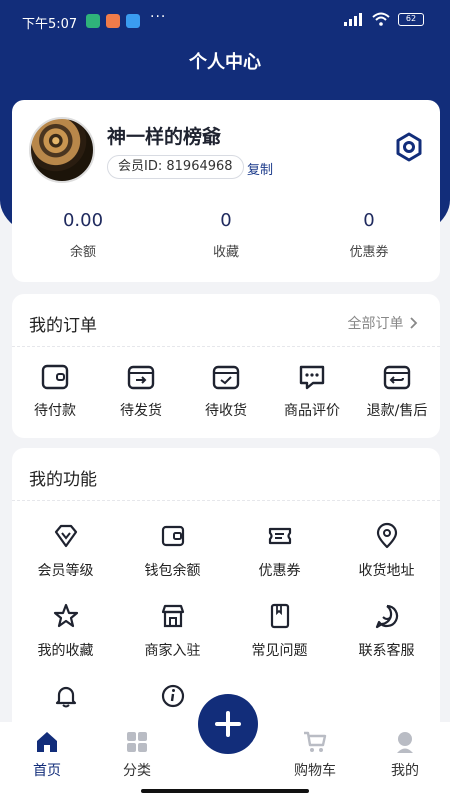  I want to click on stat-label: 收藏, so click(225, 252).